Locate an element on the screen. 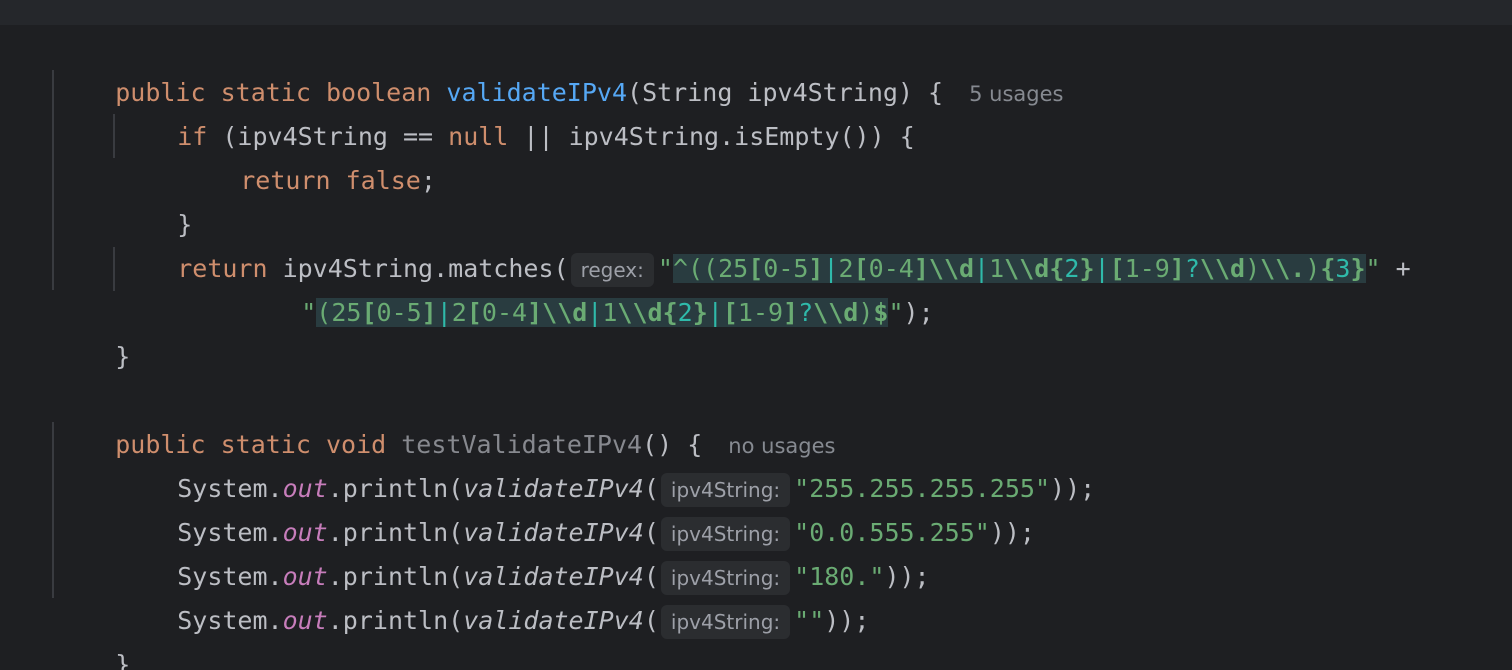 The height and width of the screenshot is (670, 1512). field-out: out is located at coordinates (305, 620).